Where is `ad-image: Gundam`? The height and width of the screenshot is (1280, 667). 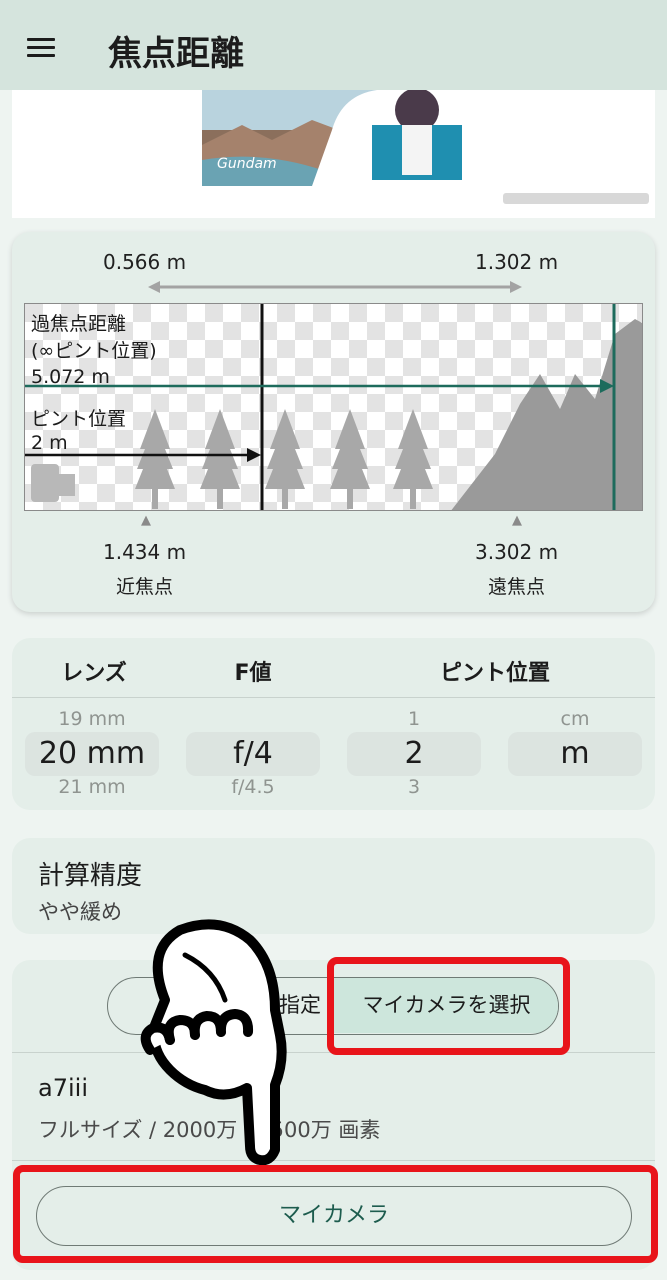 ad-image: Gundam is located at coordinates (345, 138).